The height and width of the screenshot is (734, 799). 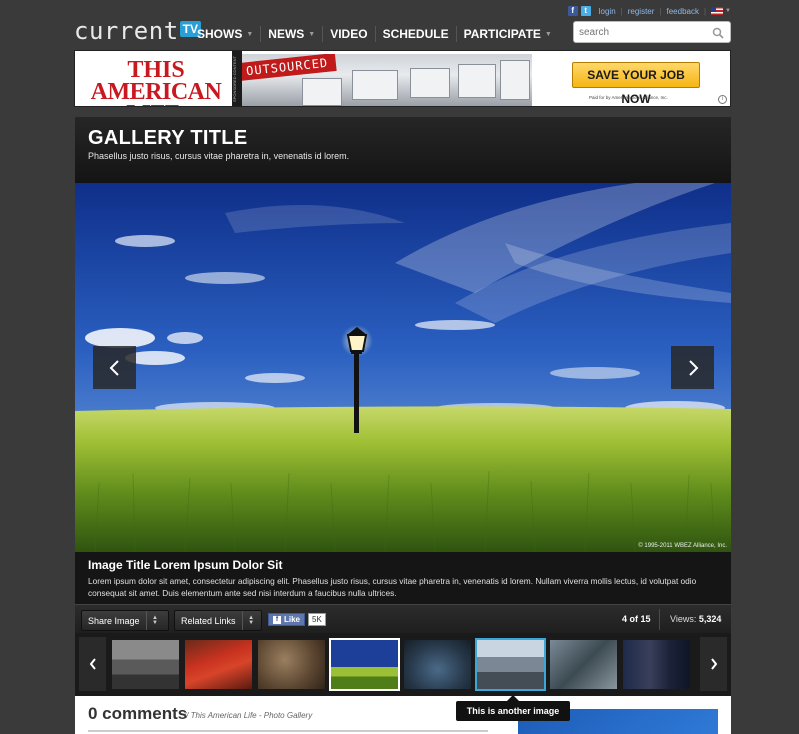 I want to click on image-counter: 4 of 15, so click(x=636, y=619).